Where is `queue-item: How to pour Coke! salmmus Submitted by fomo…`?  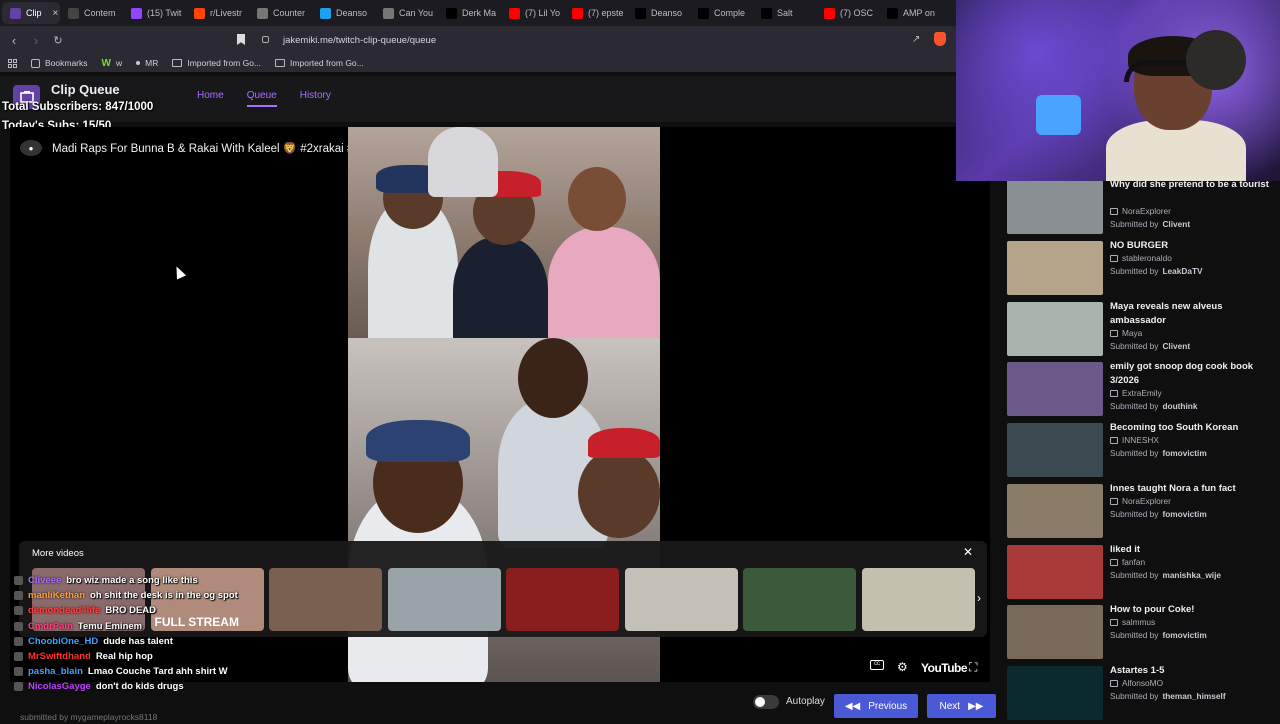 queue-item: How to pour Coke! salmmus Submitted by fomo… is located at coordinates (1142, 633).